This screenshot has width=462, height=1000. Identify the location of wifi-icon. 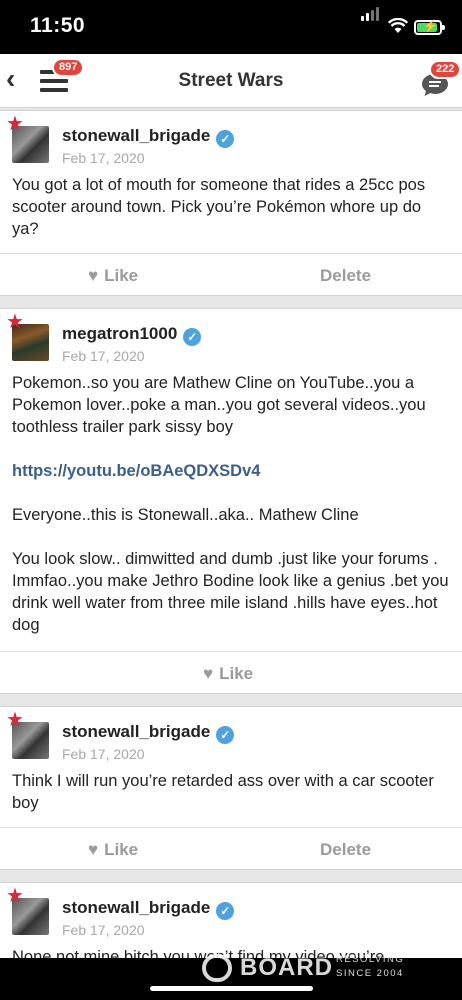
(398, 25).